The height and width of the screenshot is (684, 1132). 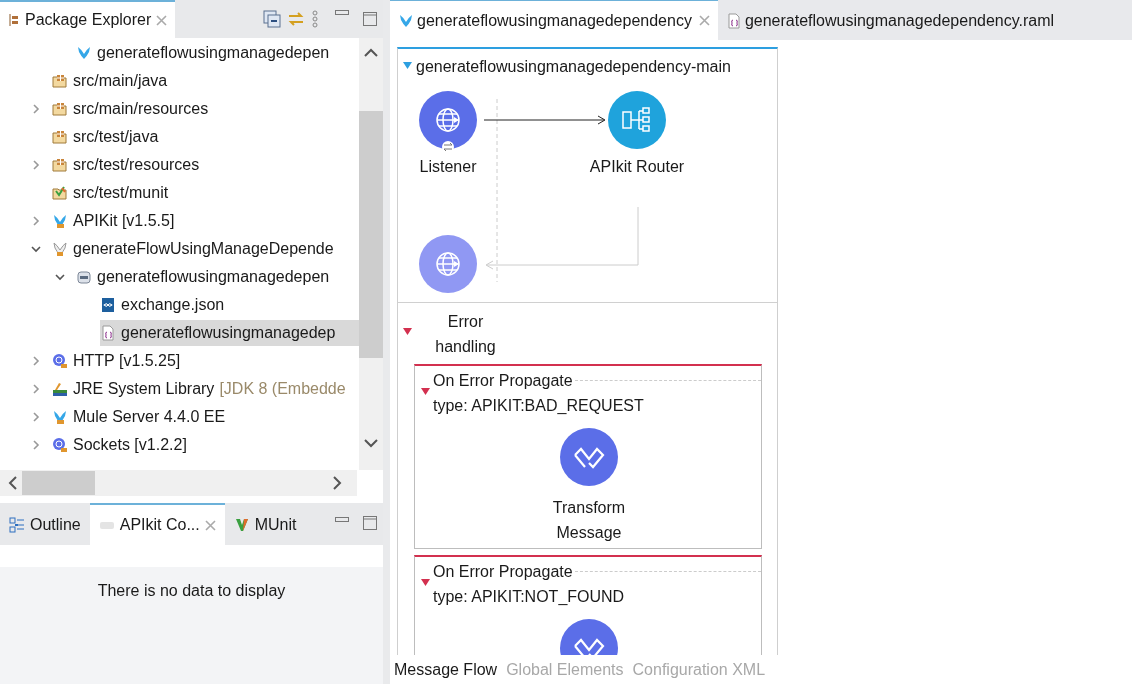 I want to click on tree-item-detail: [JDK 8 (Embedde, so click(x=282, y=389).